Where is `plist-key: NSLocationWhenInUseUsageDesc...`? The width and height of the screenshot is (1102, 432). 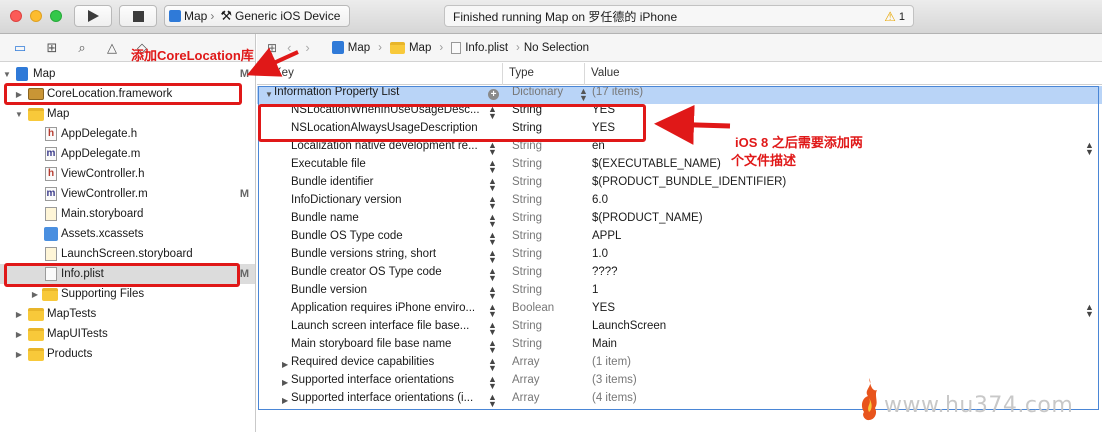 plist-key: NSLocationWhenInUseUsageDesc... is located at coordinates (386, 110).